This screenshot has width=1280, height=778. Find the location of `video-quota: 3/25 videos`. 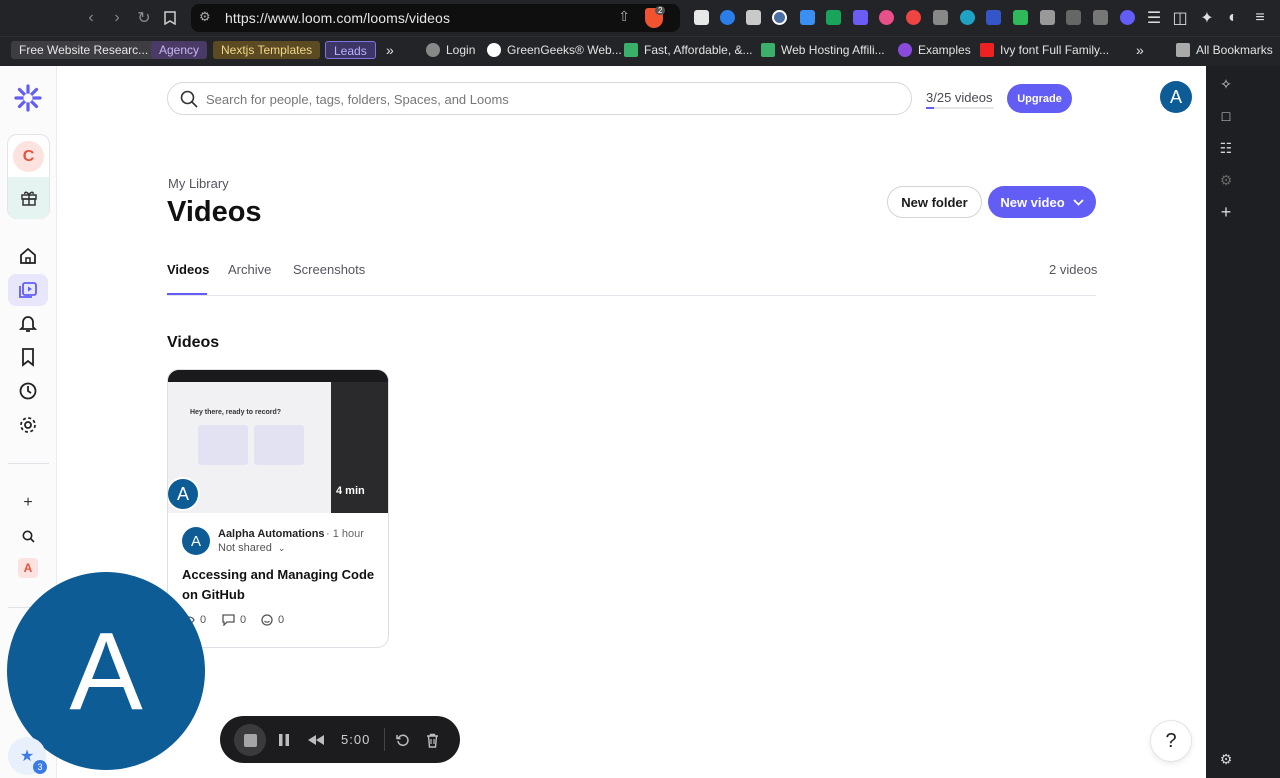

video-quota: 3/25 videos is located at coordinates (959, 97).